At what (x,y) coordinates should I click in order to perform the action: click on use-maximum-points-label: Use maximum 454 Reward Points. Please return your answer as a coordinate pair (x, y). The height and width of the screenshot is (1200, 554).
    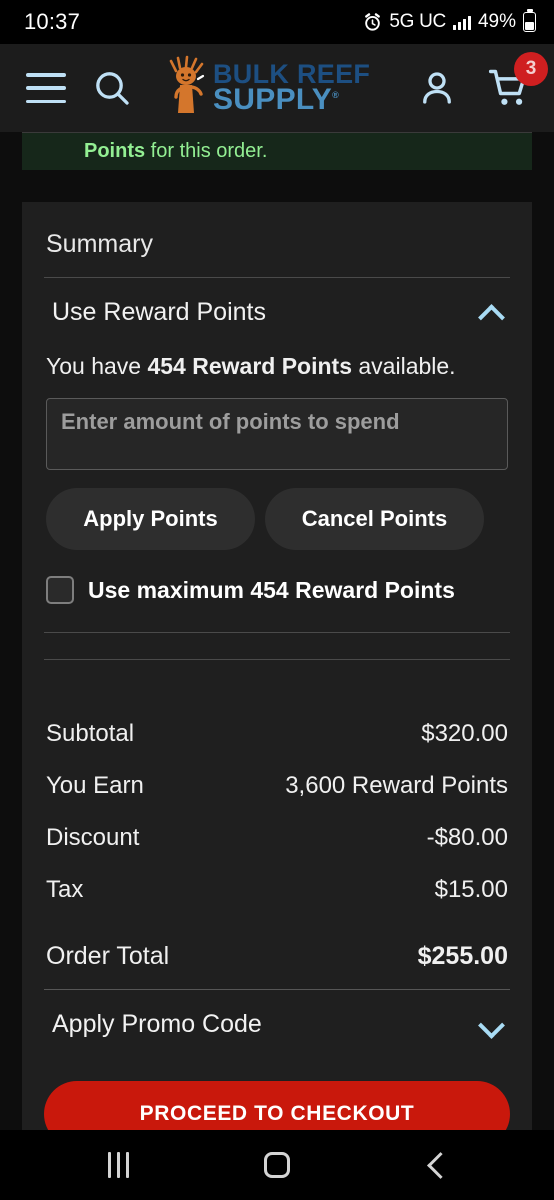
    Looking at the image, I should click on (271, 589).